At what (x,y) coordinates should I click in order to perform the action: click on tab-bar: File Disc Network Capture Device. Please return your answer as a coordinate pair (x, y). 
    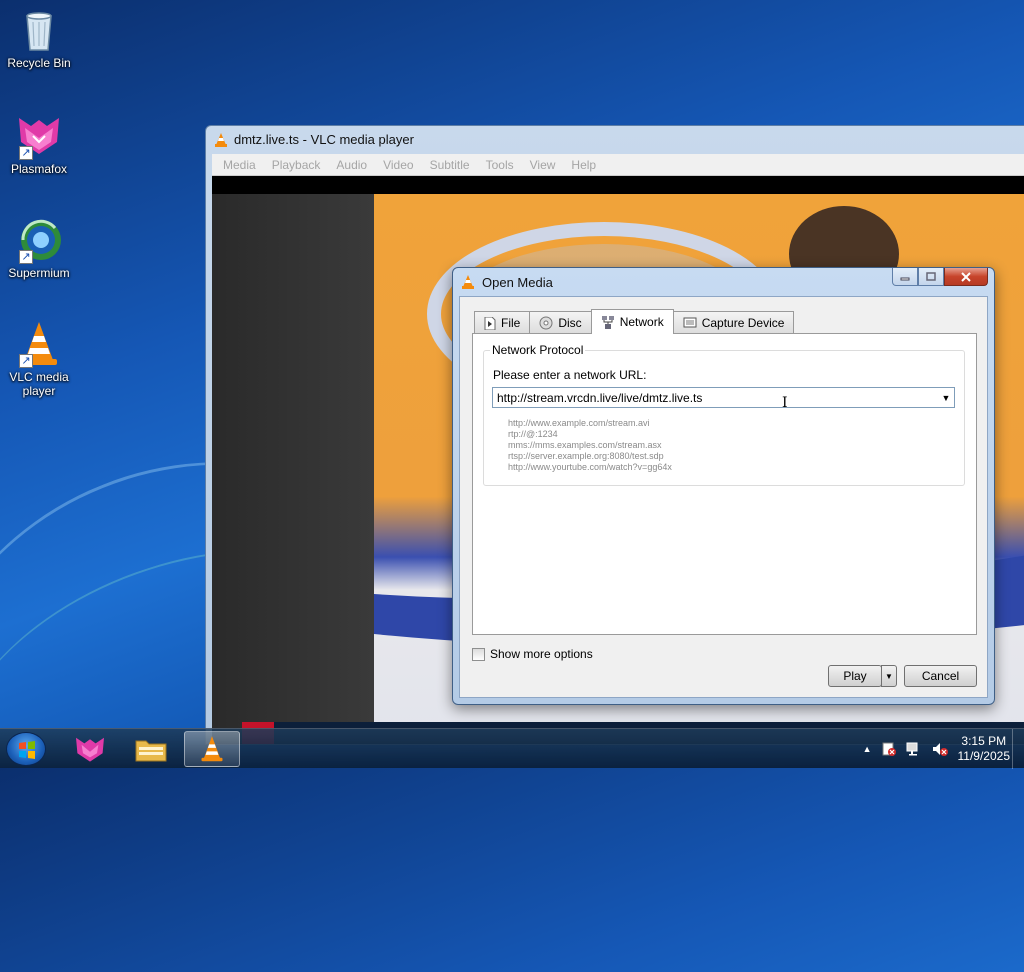
    Looking at the image, I should click on (634, 321).